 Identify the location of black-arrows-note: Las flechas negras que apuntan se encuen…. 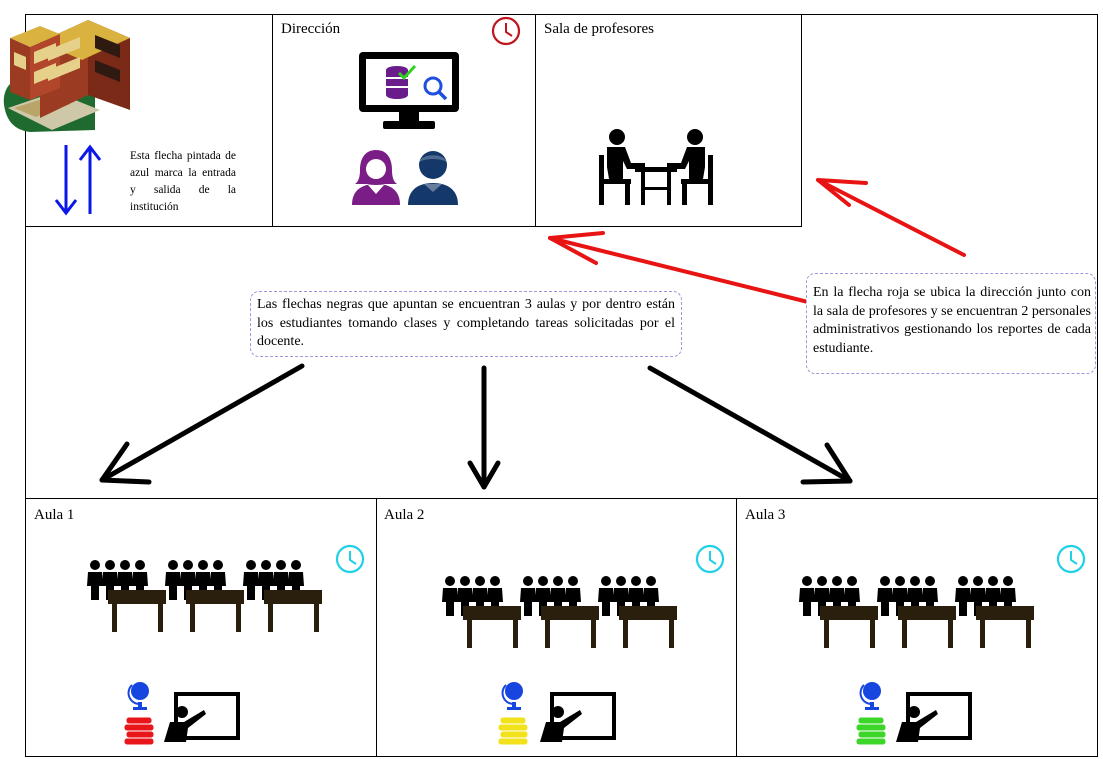
(466, 324).